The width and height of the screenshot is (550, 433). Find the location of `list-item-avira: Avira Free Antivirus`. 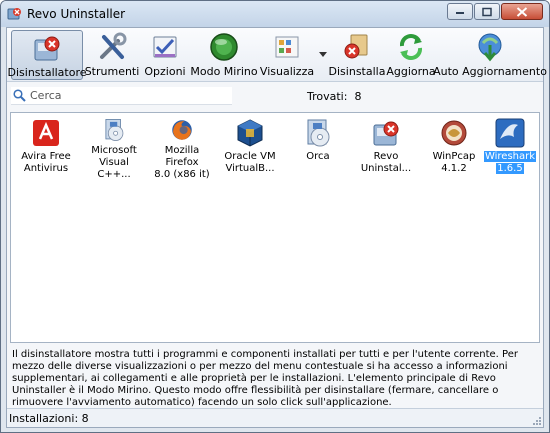

list-item-avira: Avira Free Antivirus is located at coordinates (46, 149).